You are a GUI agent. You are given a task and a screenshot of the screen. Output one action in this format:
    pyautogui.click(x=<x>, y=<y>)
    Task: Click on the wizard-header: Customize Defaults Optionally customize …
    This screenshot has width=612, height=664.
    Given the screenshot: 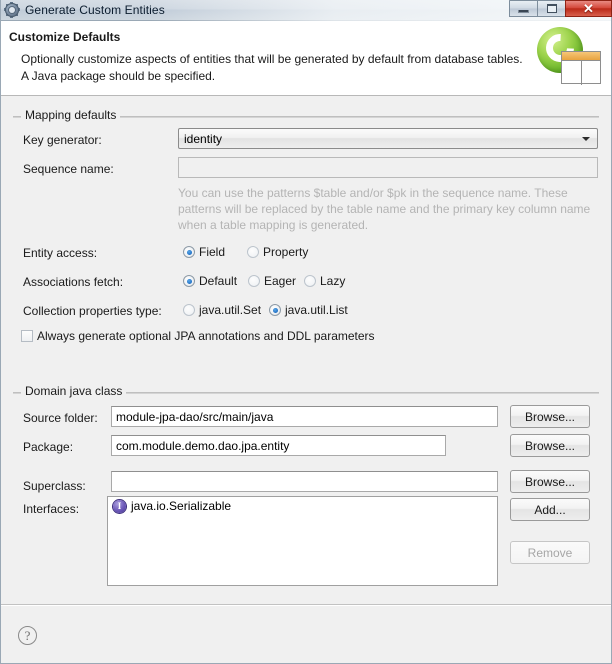 What is the action you would take?
    pyautogui.click(x=306, y=58)
    